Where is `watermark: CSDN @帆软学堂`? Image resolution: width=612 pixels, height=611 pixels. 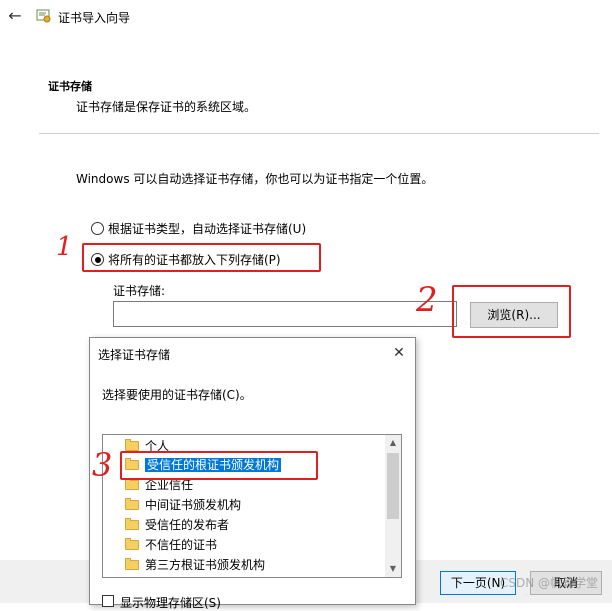 watermark: CSDN @帆软学堂 is located at coordinates (549, 583).